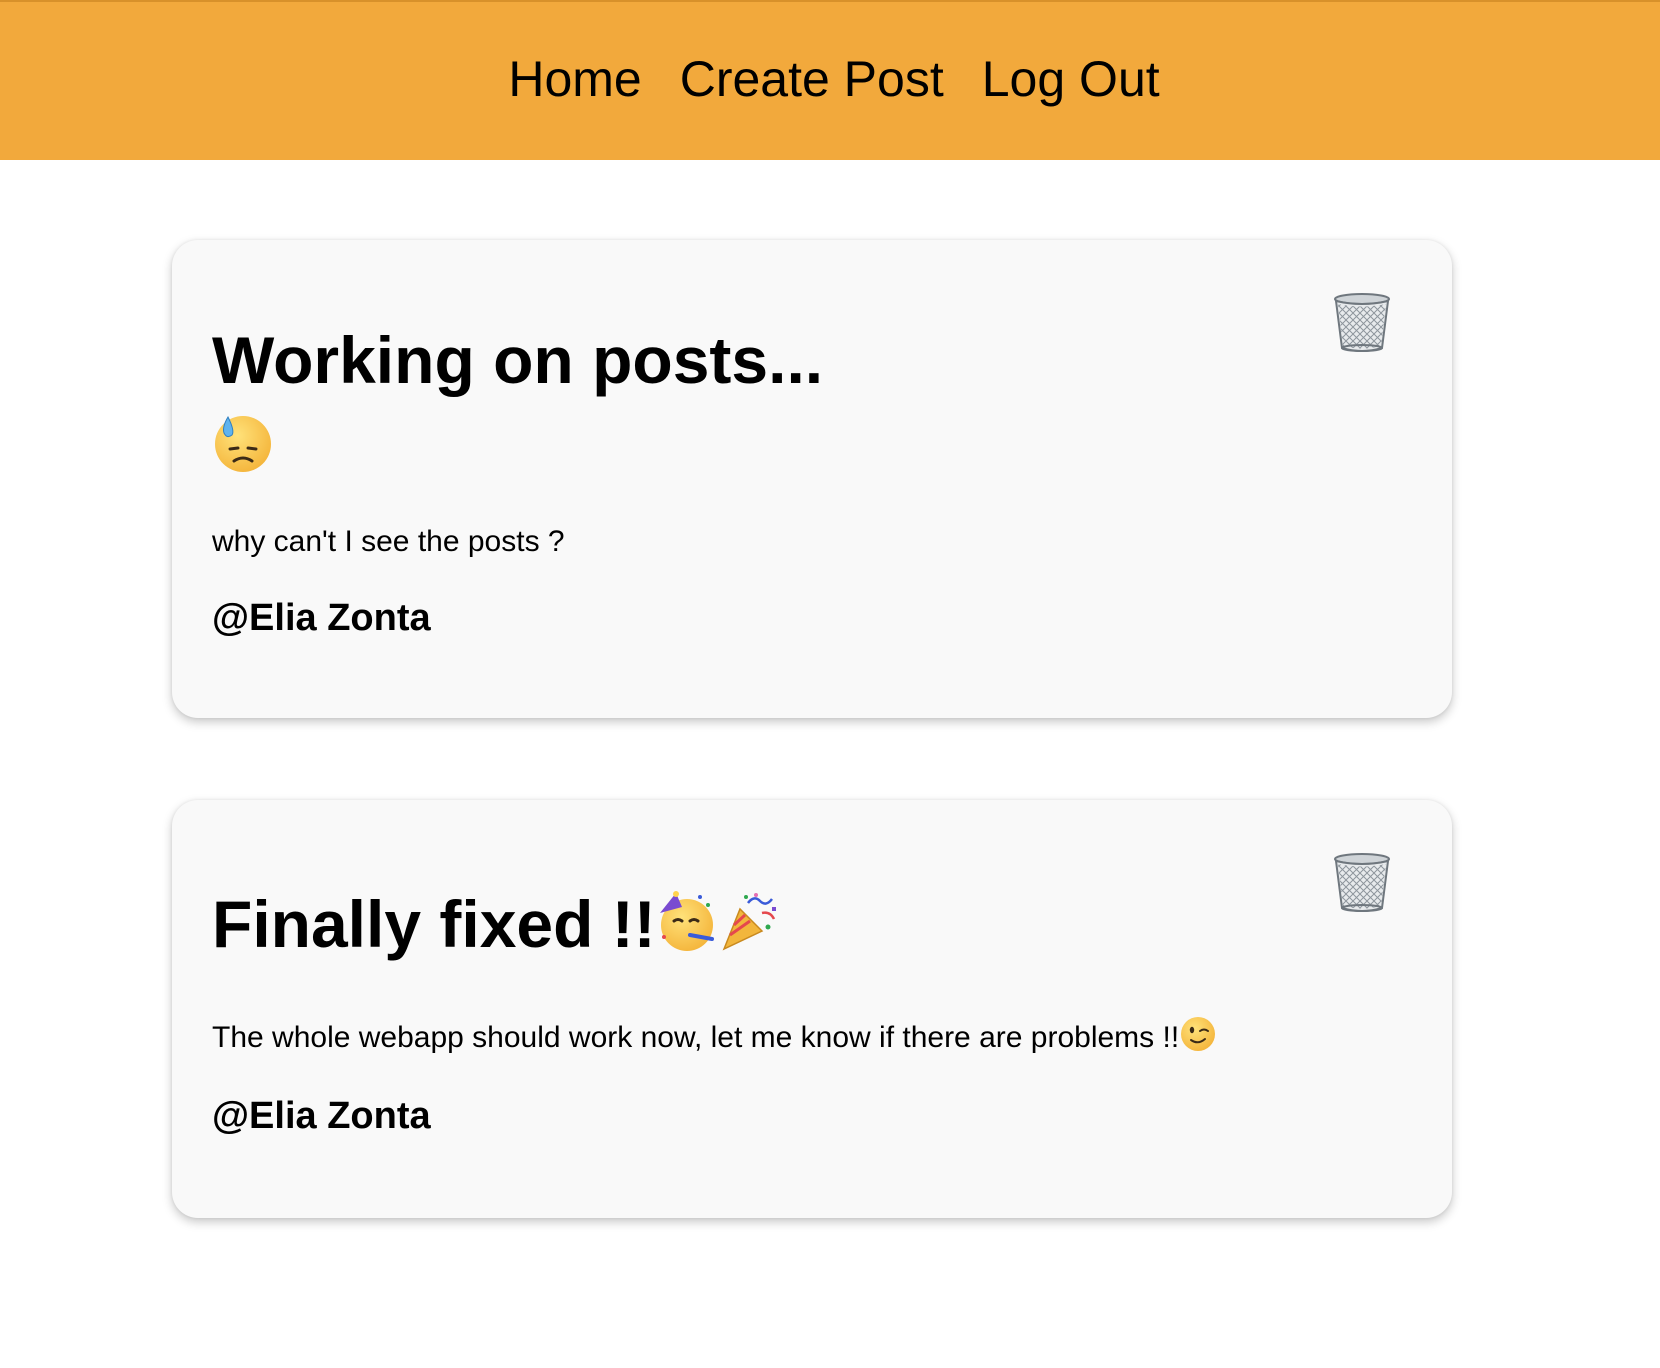 This screenshot has width=1660, height=1368. I want to click on nav-links: Home Create Post Log Out, so click(833, 79).